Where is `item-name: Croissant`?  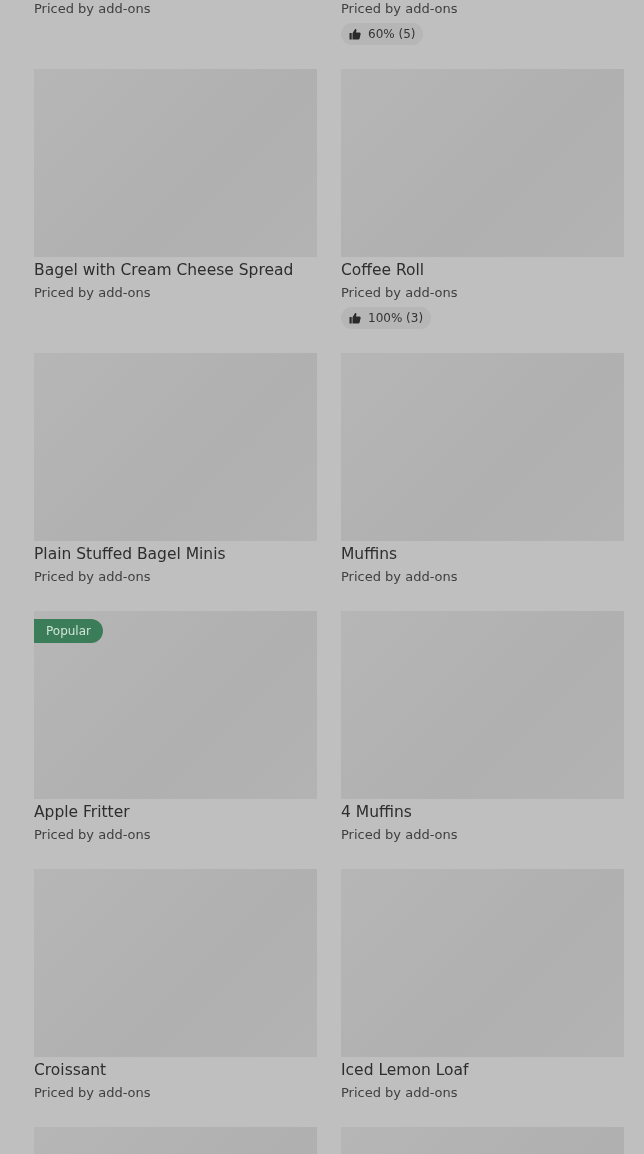 item-name: Croissant is located at coordinates (70, 1070).